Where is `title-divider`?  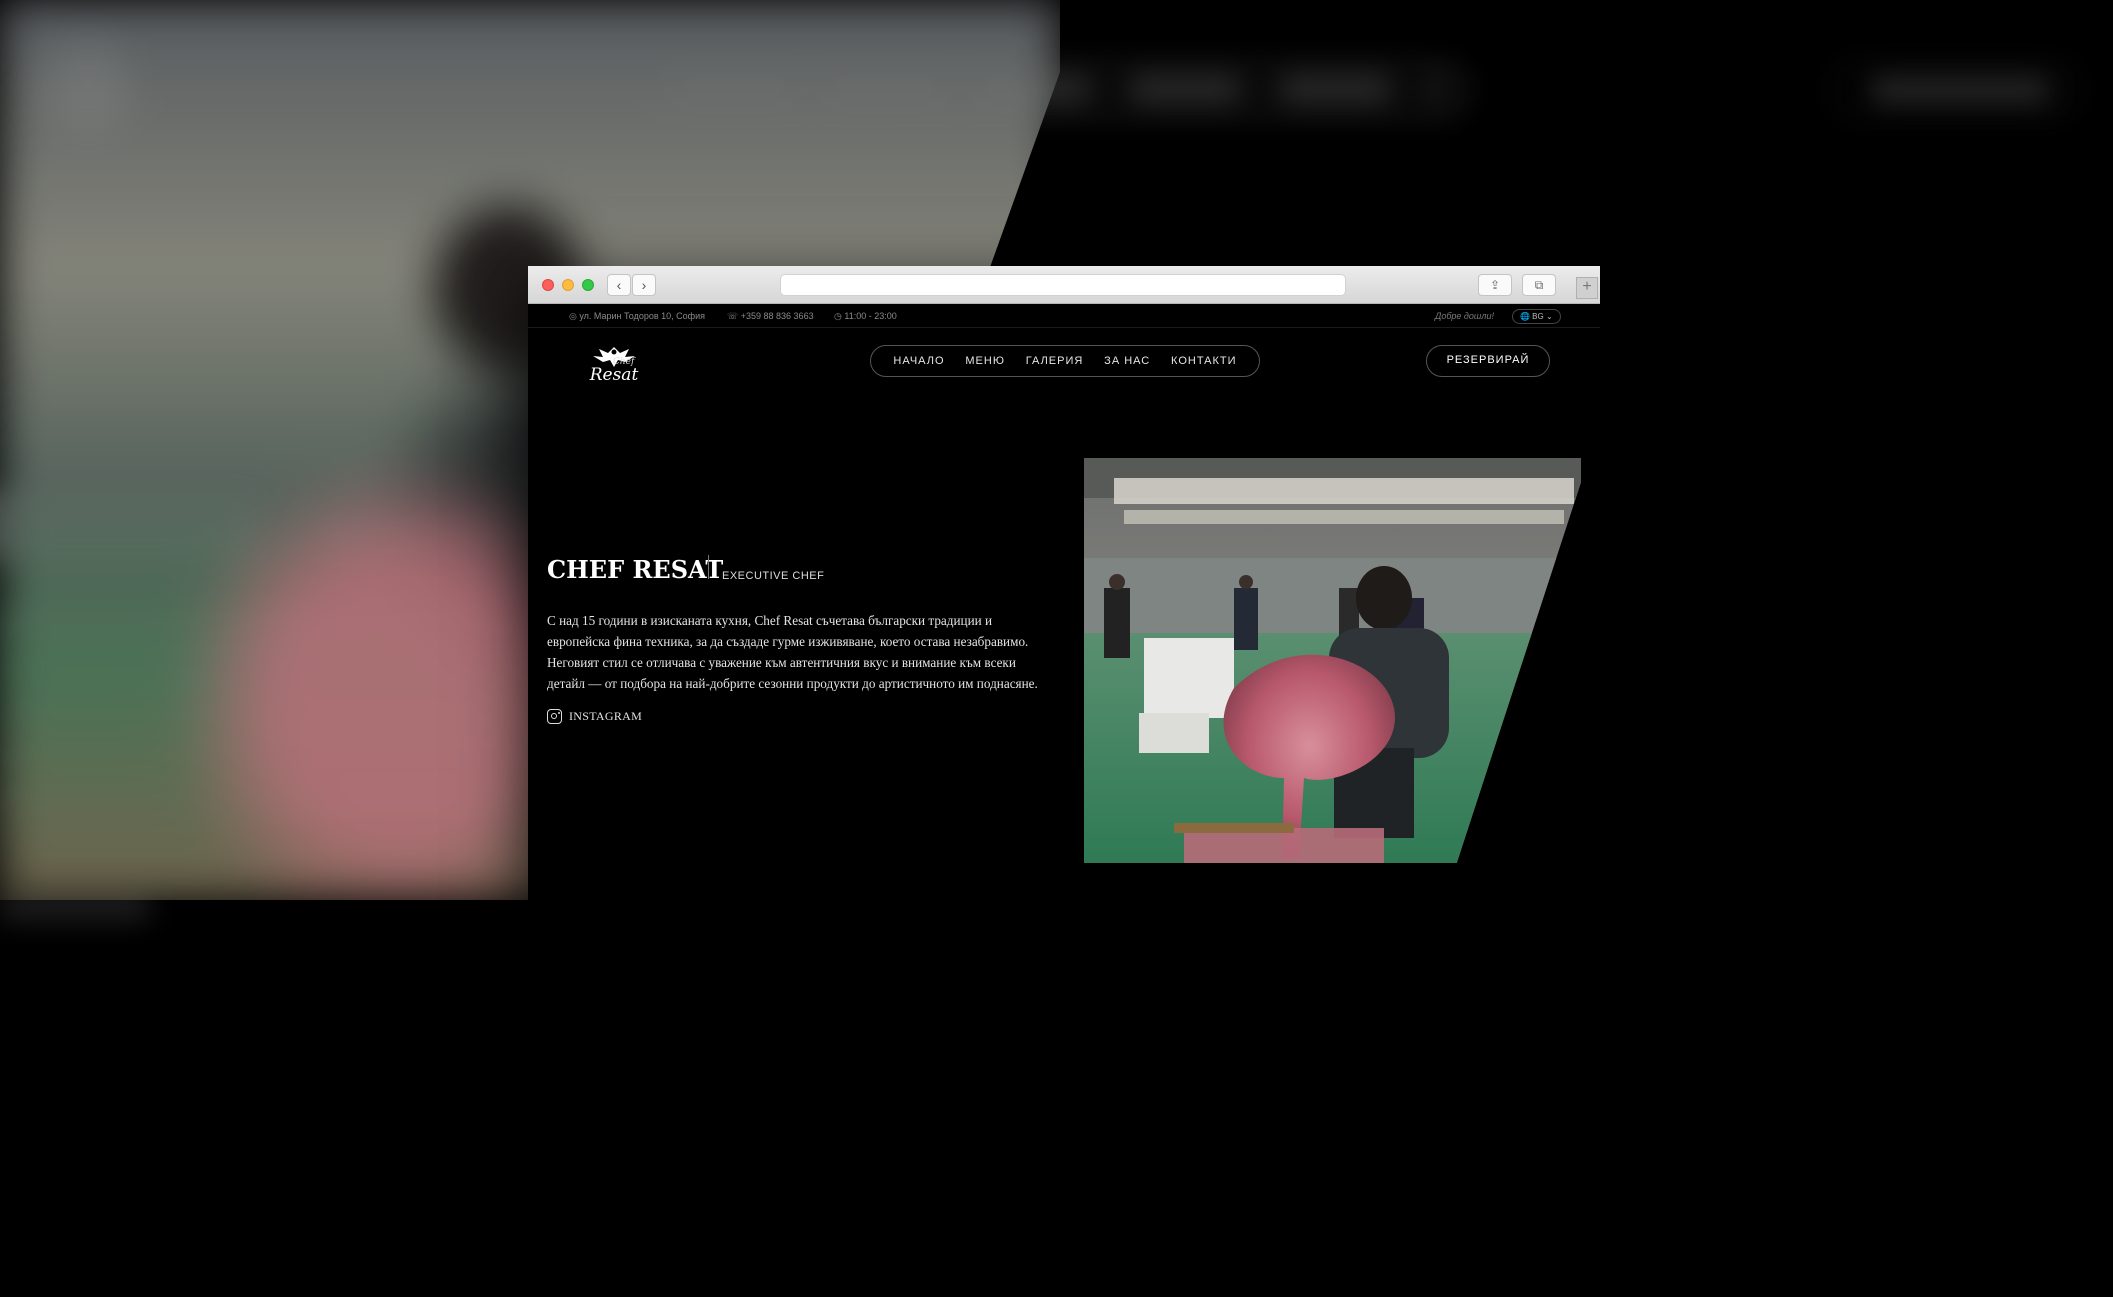 title-divider is located at coordinates (708, 567).